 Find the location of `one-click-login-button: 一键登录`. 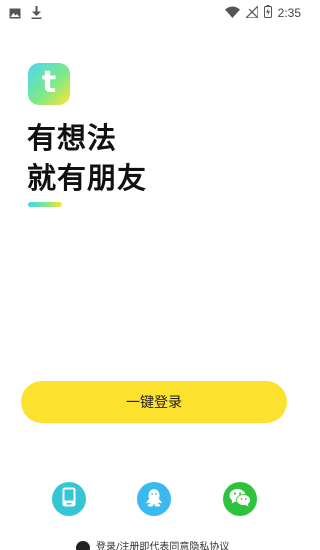

one-click-login-button: 一键登录 is located at coordinates (154, 402).